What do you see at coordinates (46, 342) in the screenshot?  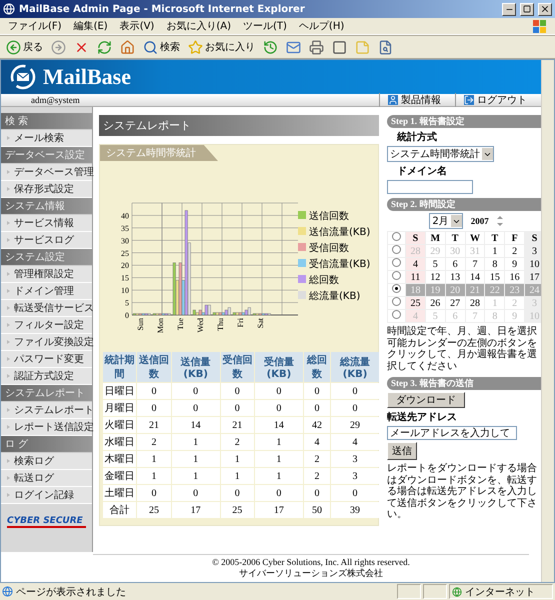 I see `sidebar-item: ファイル変換設定` at bounding box center [46, 342].